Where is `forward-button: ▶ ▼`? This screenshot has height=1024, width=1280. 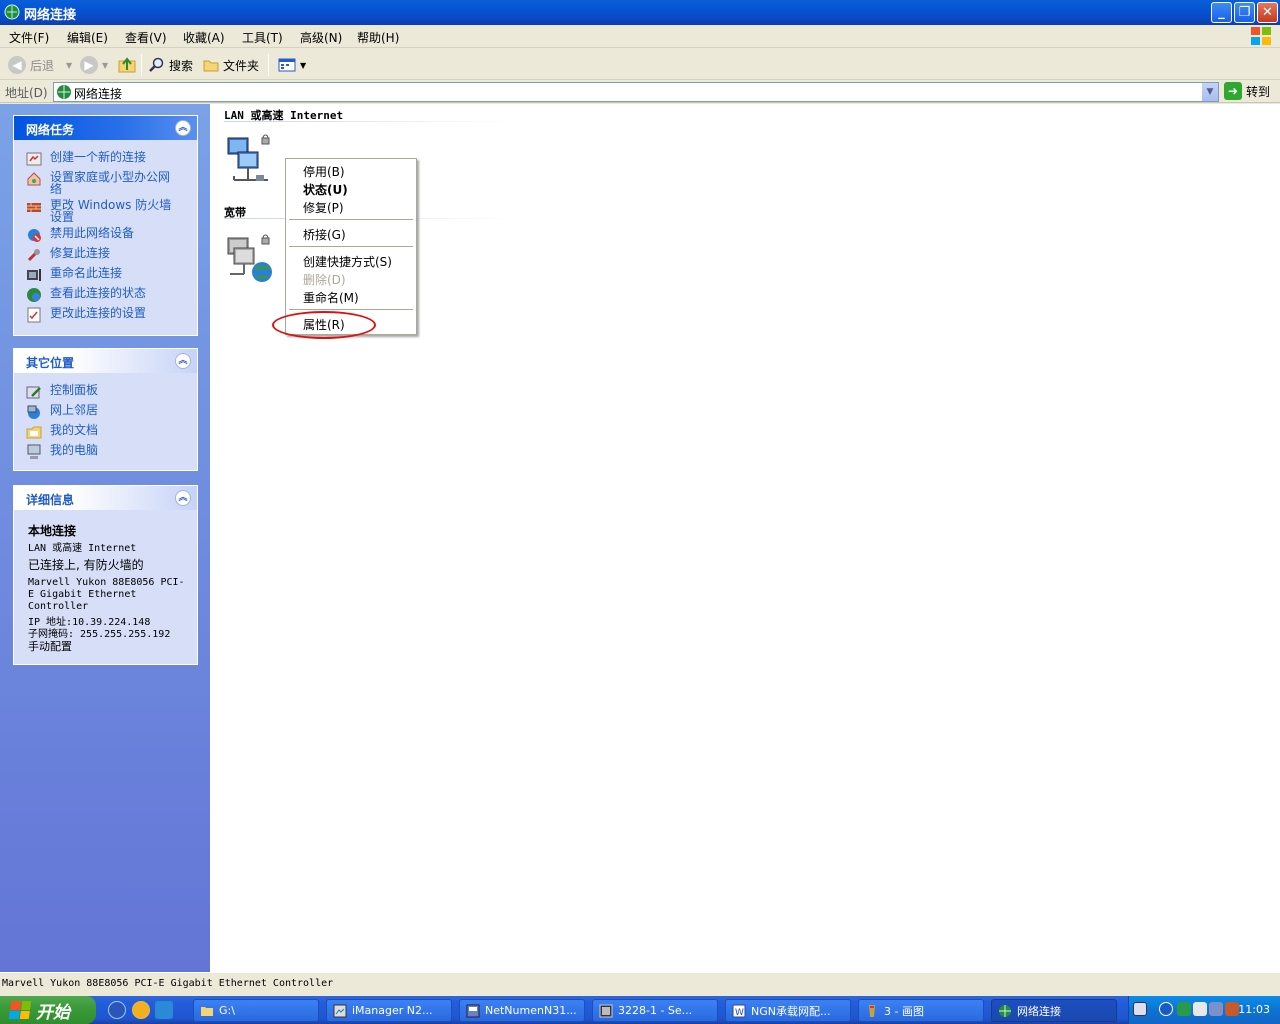 forward-button: ▶ ▼ is located at coordinates (94, 65).